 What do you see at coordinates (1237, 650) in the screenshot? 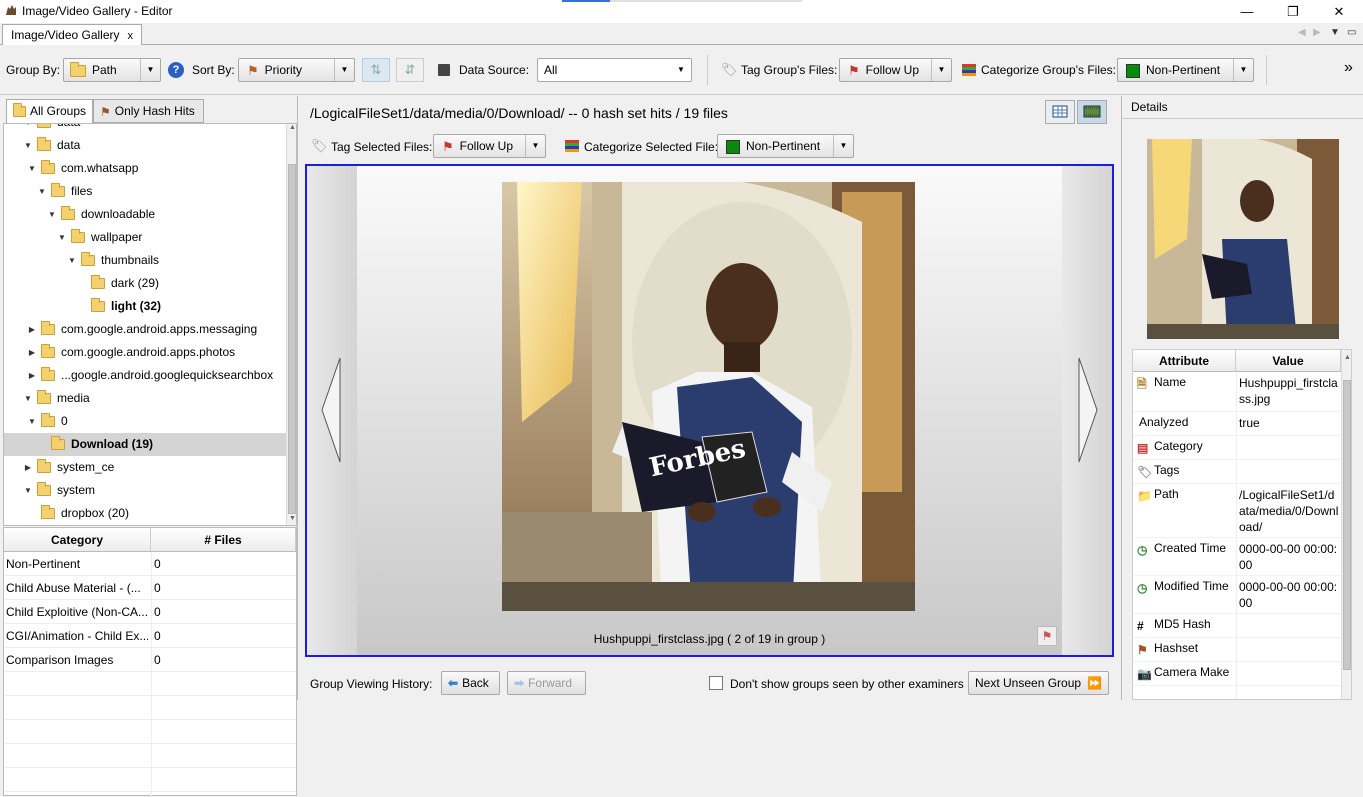
I see `attribute-row: ⚑ Hashset` at bounding box center [1237, 650].